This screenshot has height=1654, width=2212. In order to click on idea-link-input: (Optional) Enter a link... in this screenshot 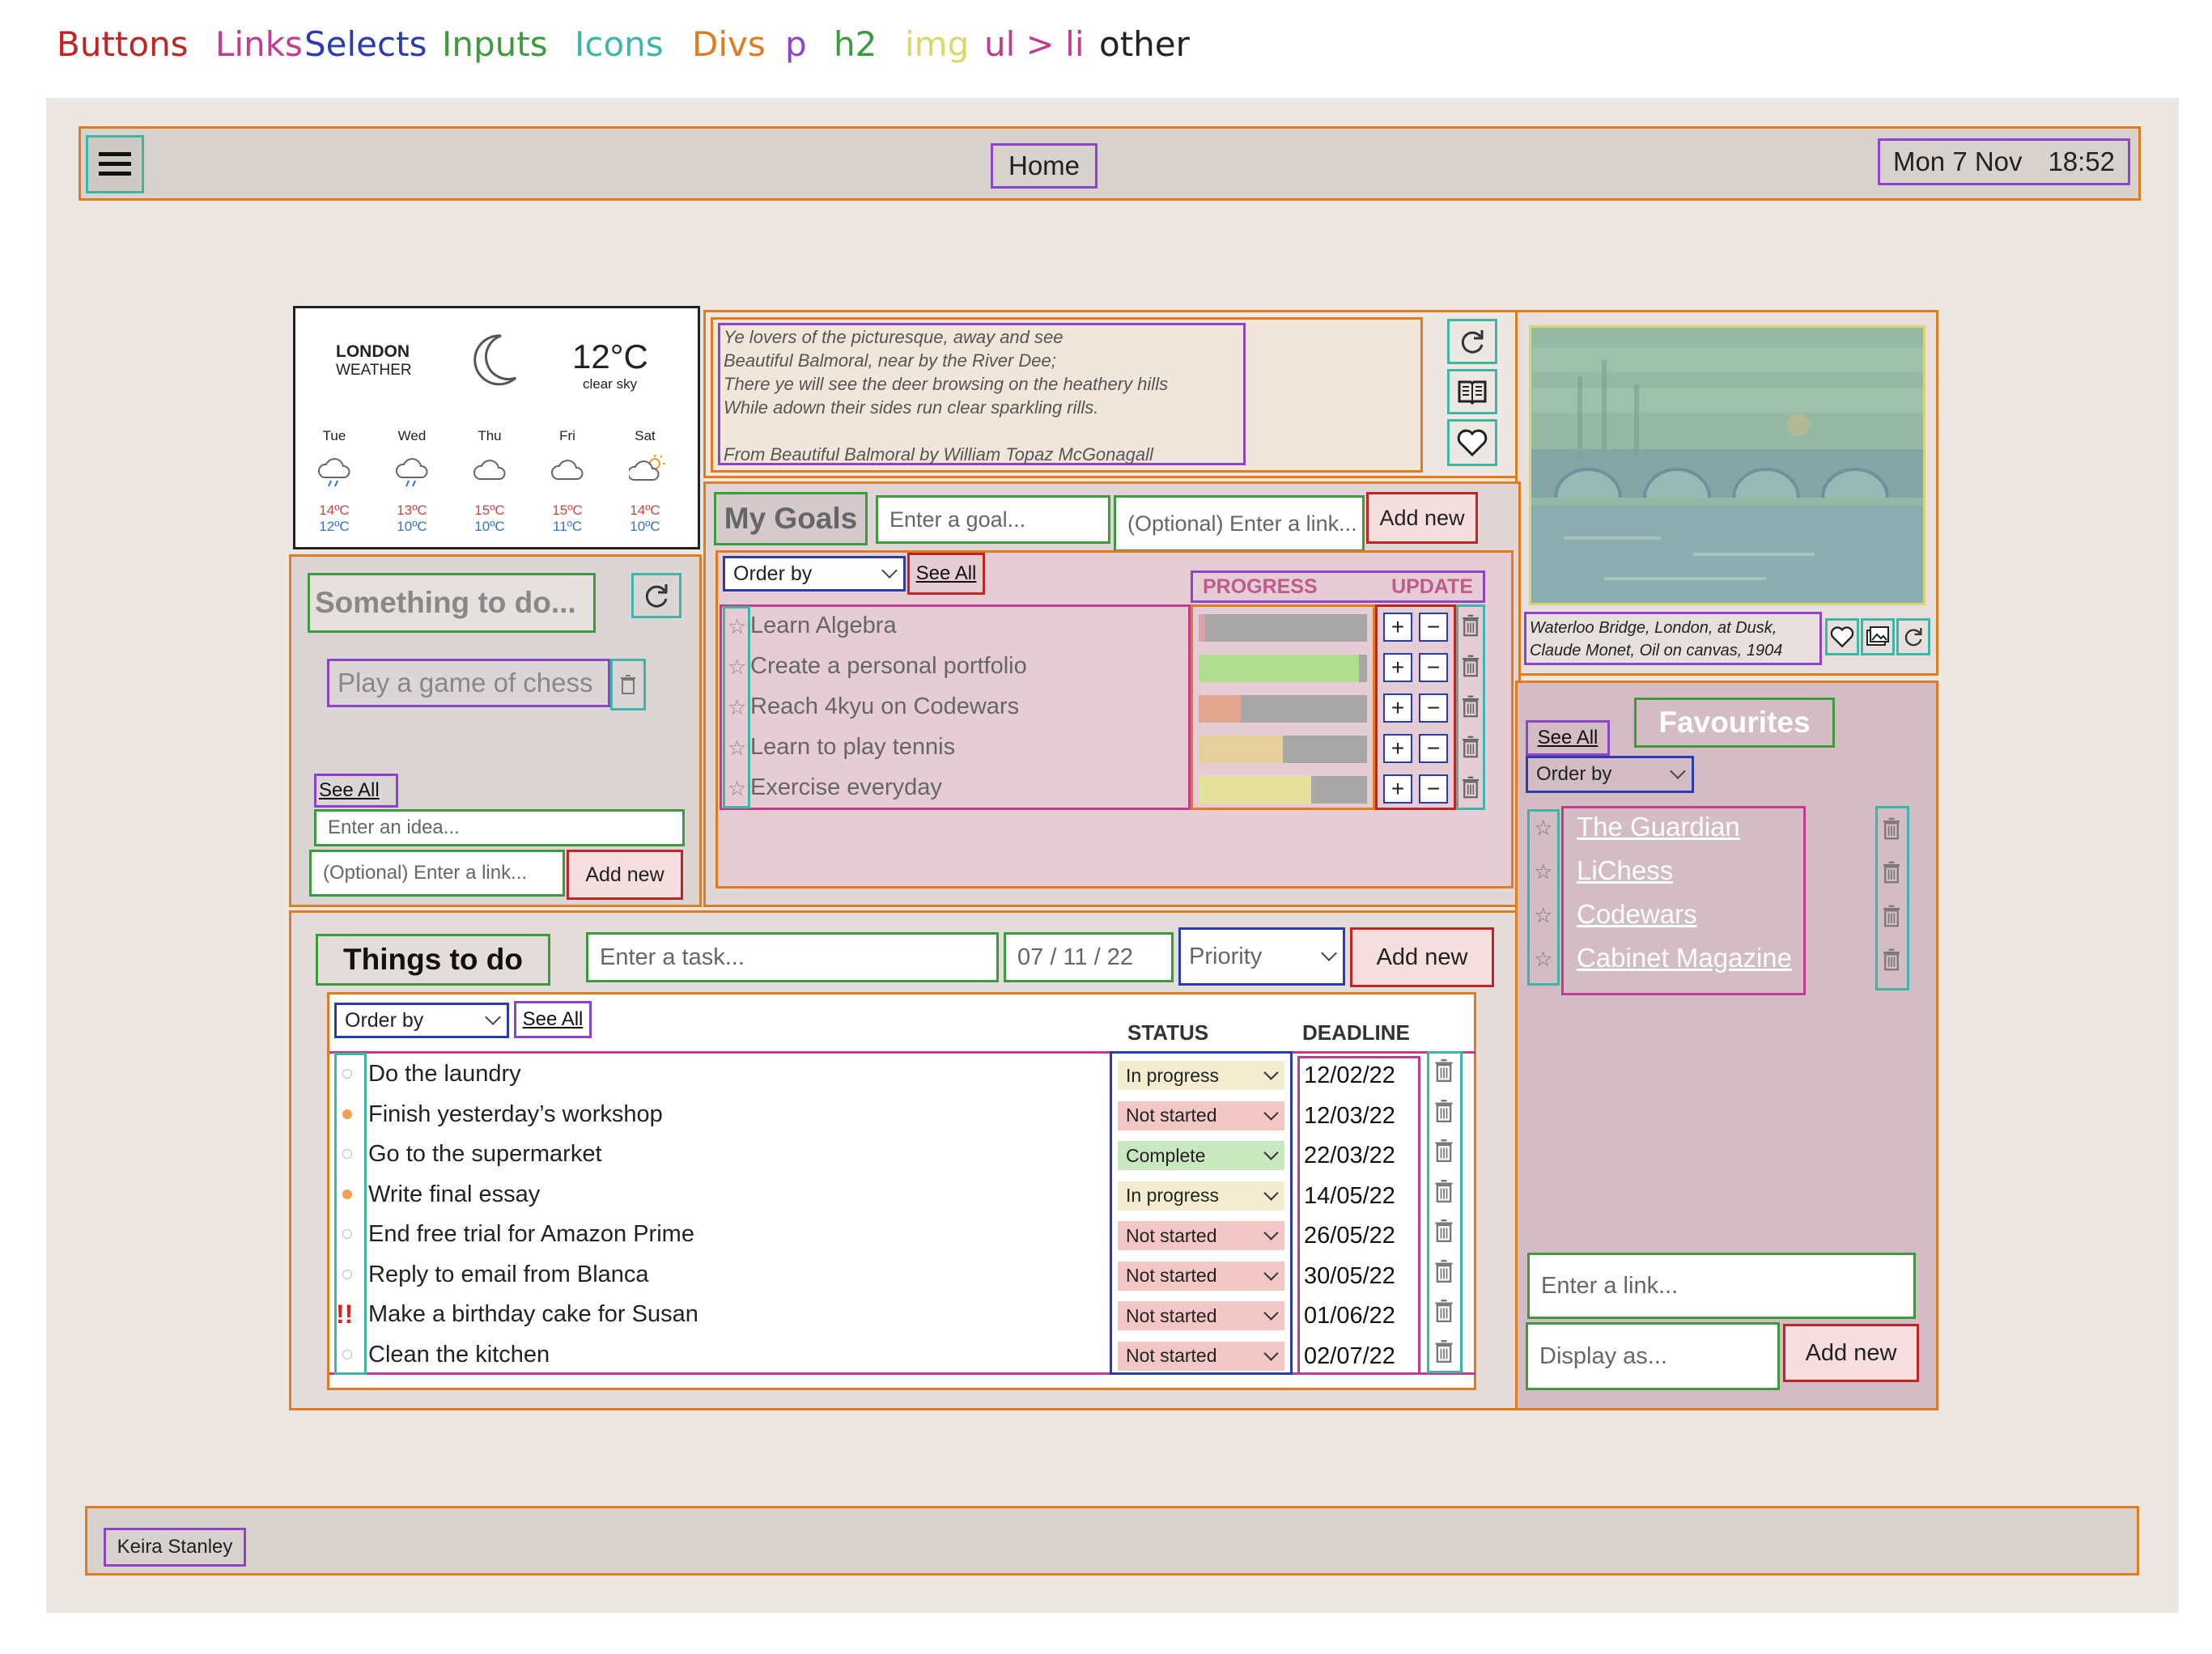, I will do `click(437, 874)`.